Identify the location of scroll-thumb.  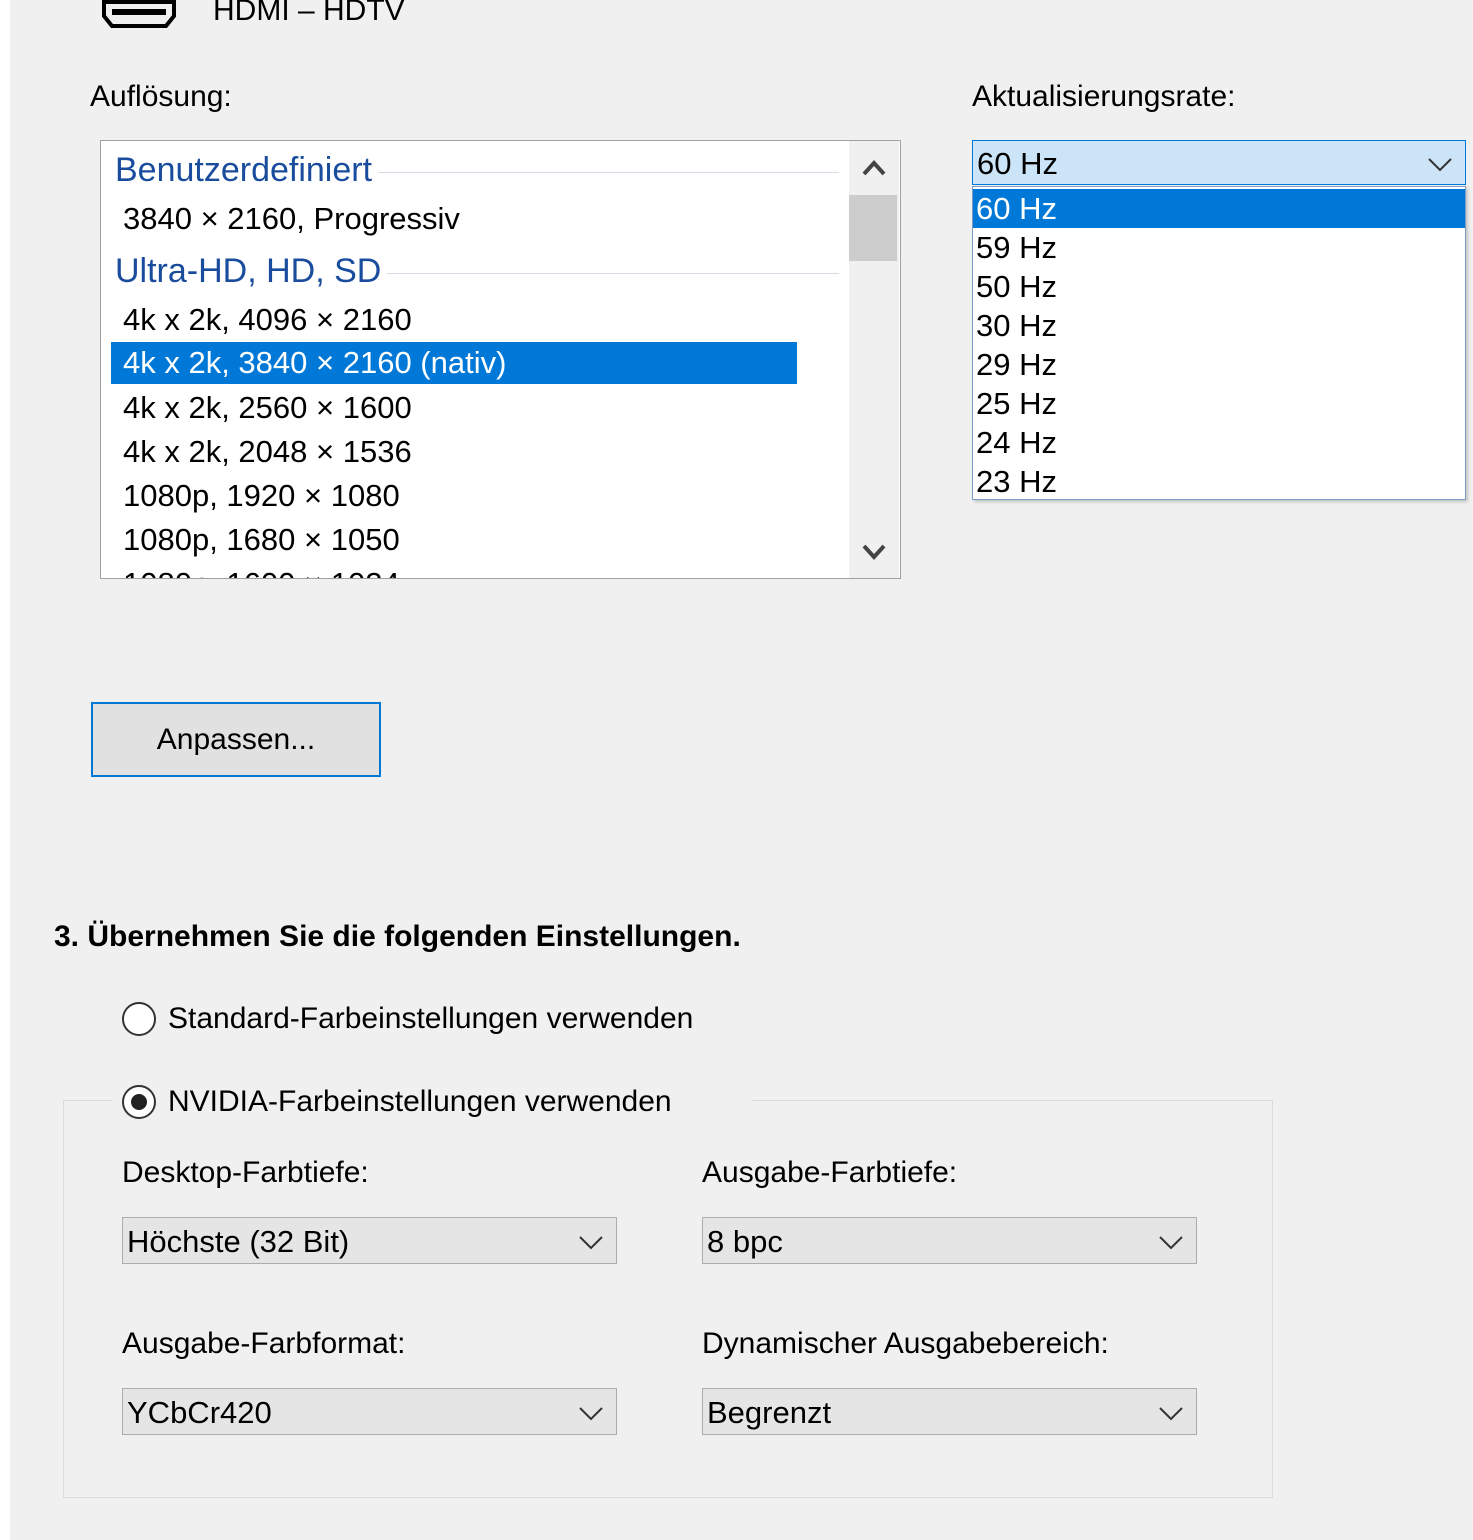
(873, 228).